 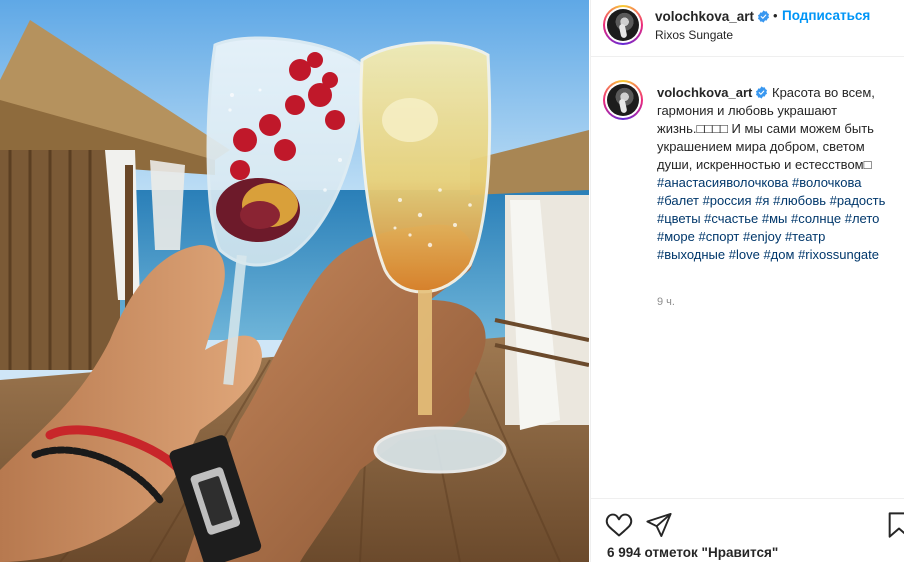 What do you see at coordinates (762, 200) in the screenshot?
I see `hashtag-link: #я` at bounding box center [762, 200].